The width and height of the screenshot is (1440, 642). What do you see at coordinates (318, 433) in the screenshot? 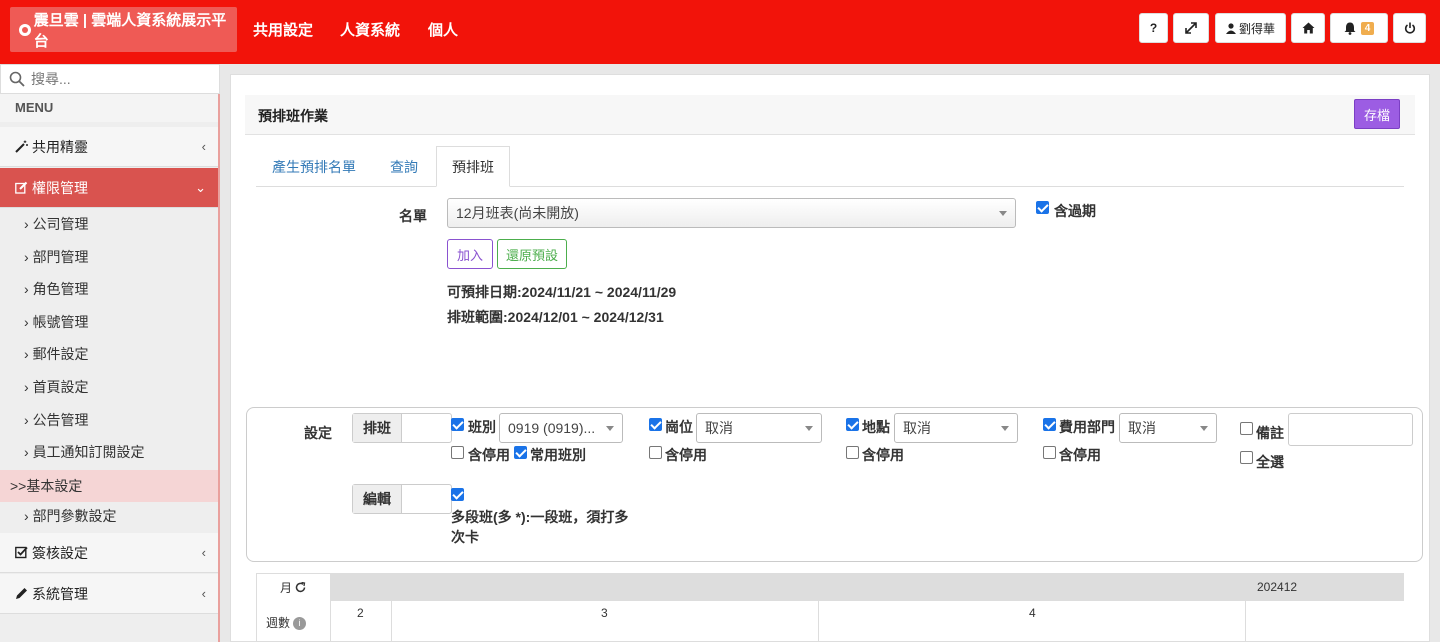
I see `settings-label: 設定` at bounding box center [318, 433].